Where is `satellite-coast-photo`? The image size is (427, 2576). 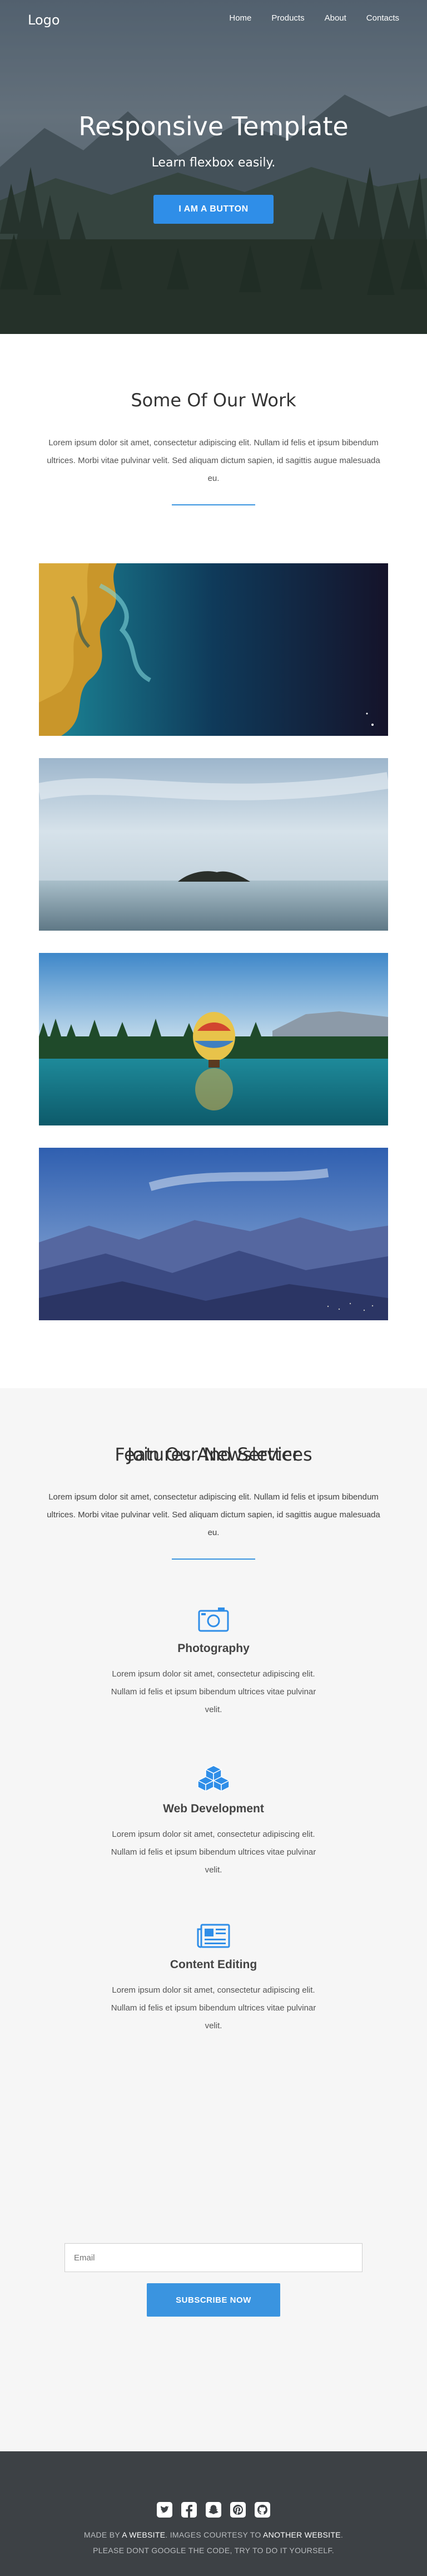 satellite-coast-photo is located at coordinates (213, 649).